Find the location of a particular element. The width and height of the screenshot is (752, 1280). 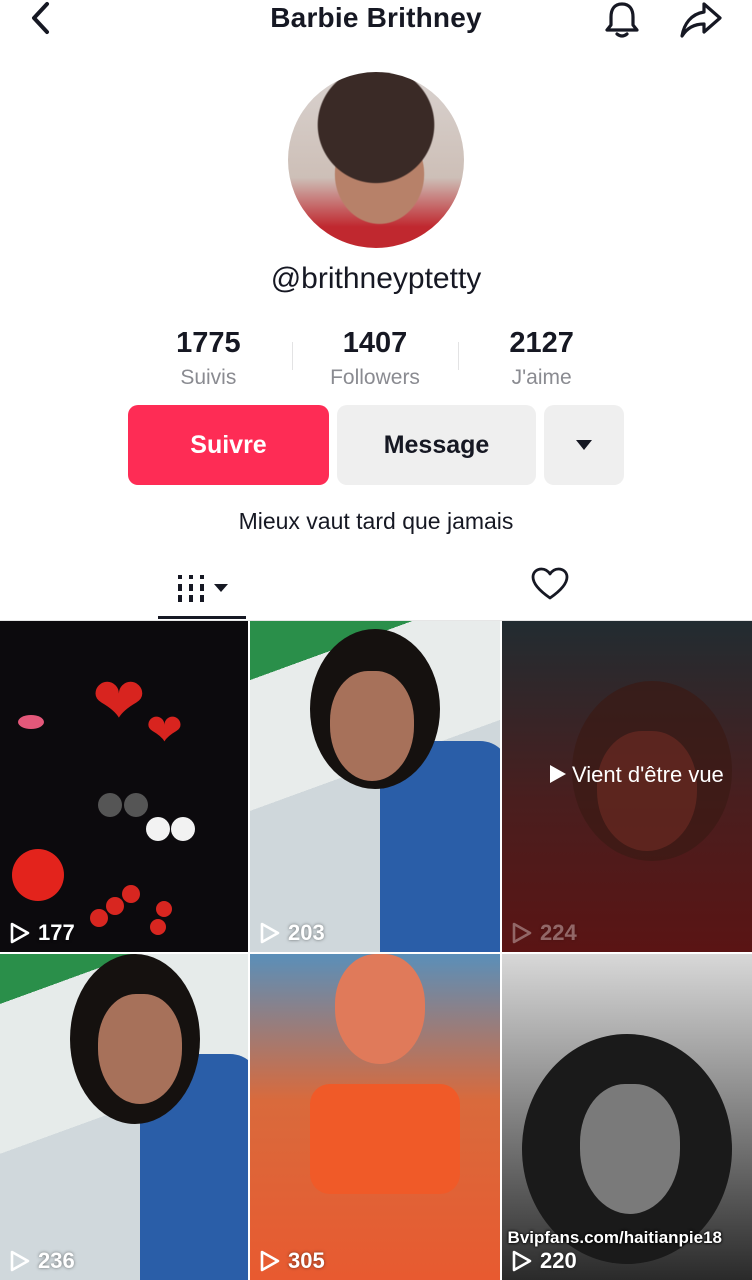

view-count: 224 is located at coordinates (544, 933).